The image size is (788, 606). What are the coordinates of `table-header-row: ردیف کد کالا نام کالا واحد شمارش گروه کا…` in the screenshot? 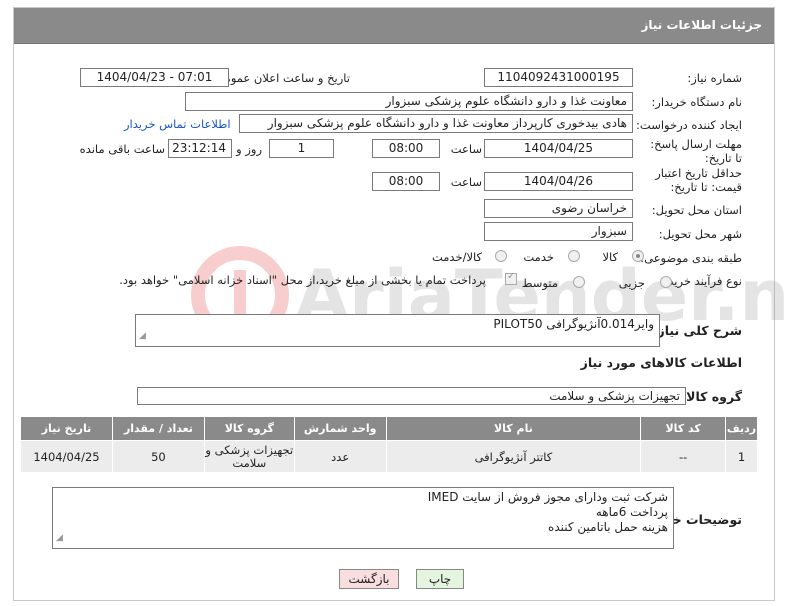 It's located at (389, 428).